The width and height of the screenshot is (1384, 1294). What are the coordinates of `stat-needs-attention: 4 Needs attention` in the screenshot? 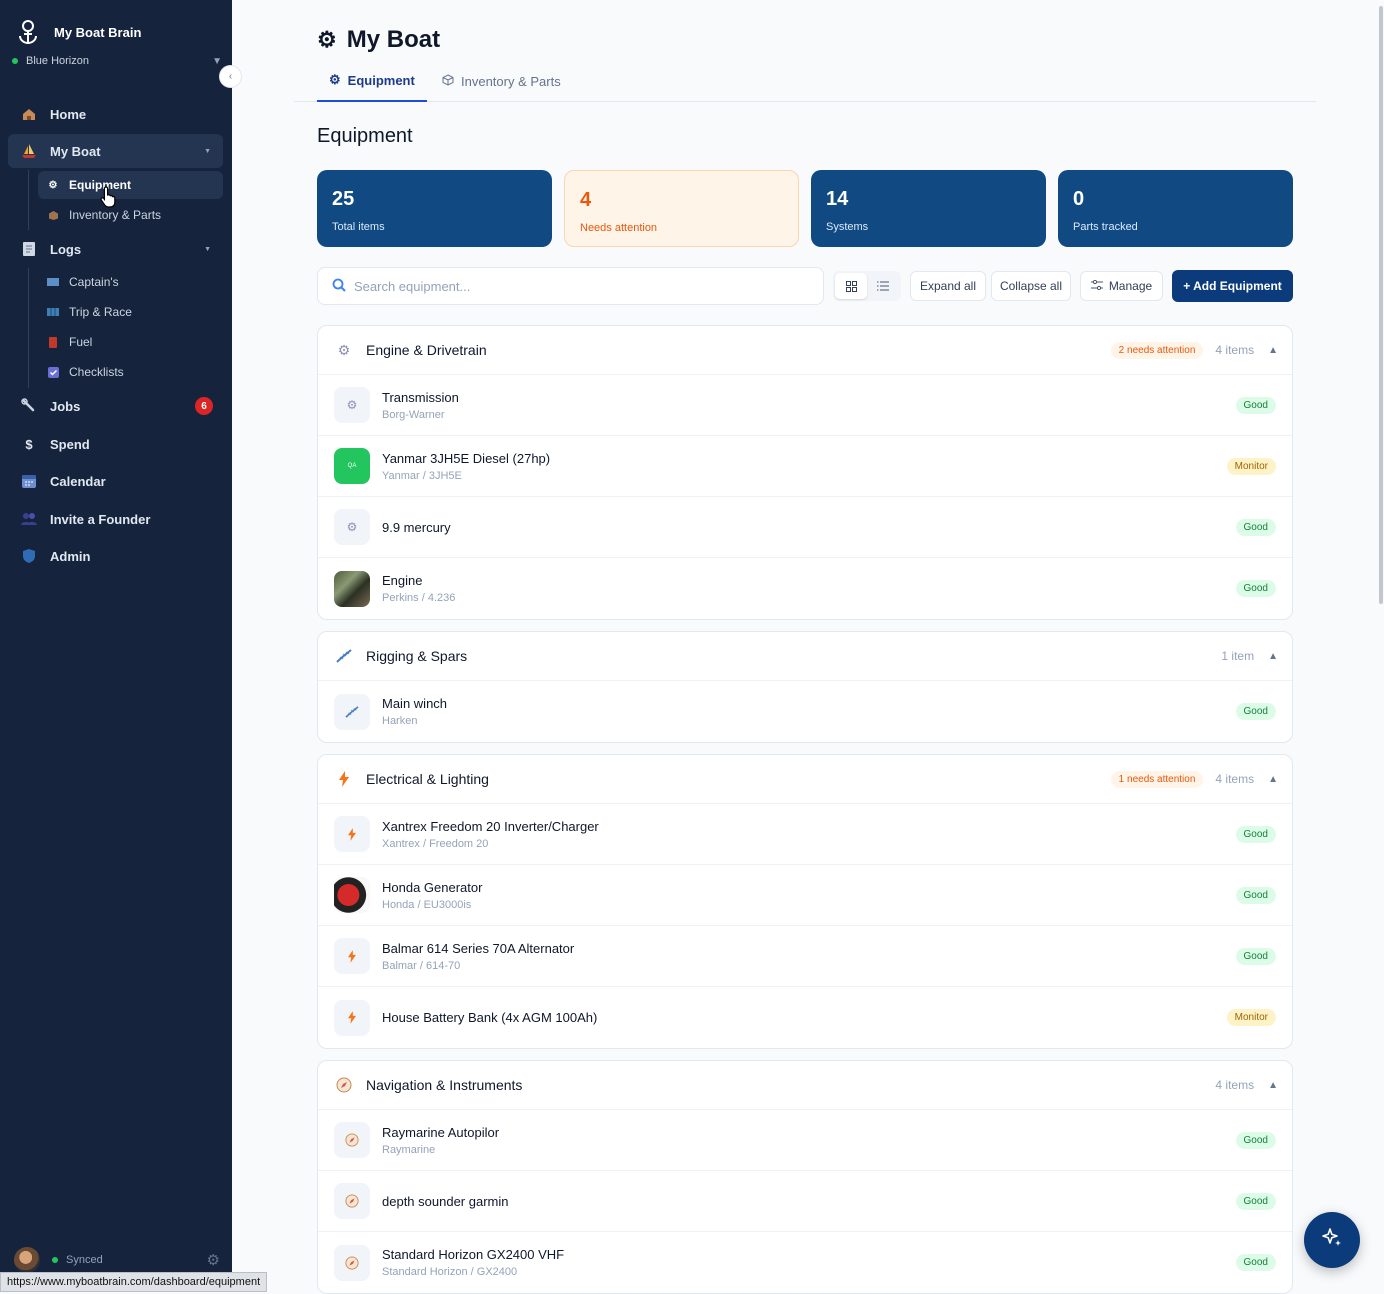 It's located at (681, 208).